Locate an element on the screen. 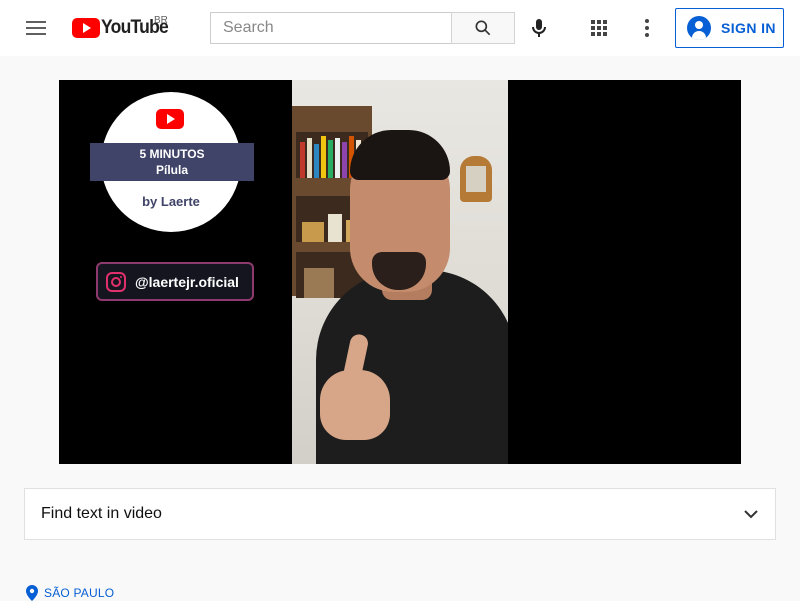  sign-in-label: SIGN IN is located at coordinates (748, 28).